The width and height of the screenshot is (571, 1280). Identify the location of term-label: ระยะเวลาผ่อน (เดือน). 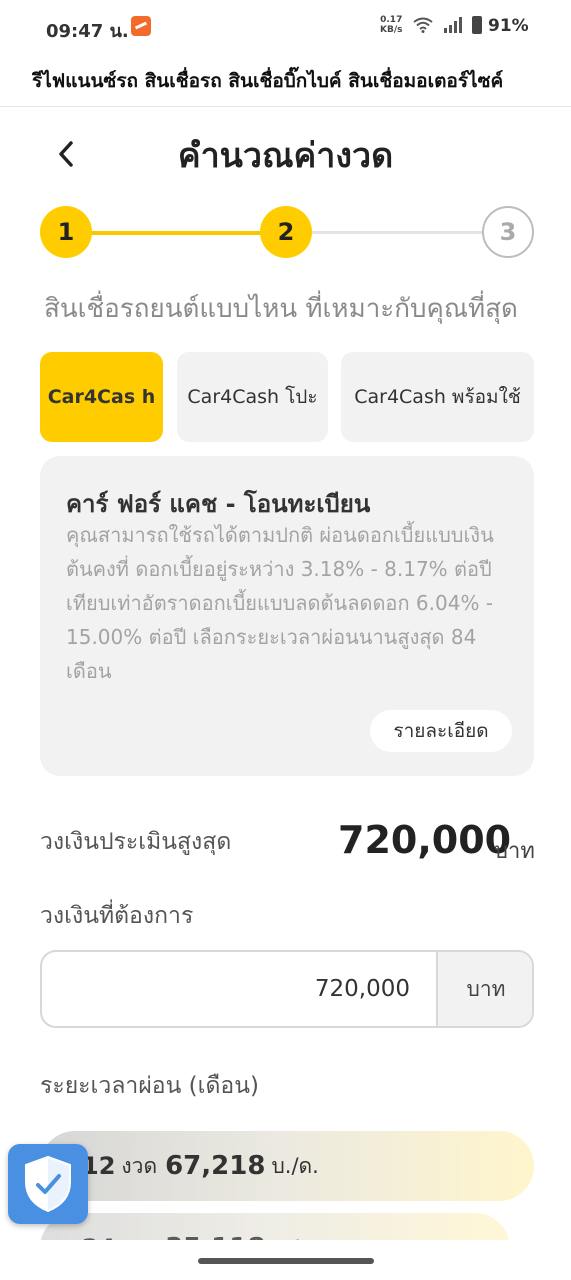
(149, 1086).